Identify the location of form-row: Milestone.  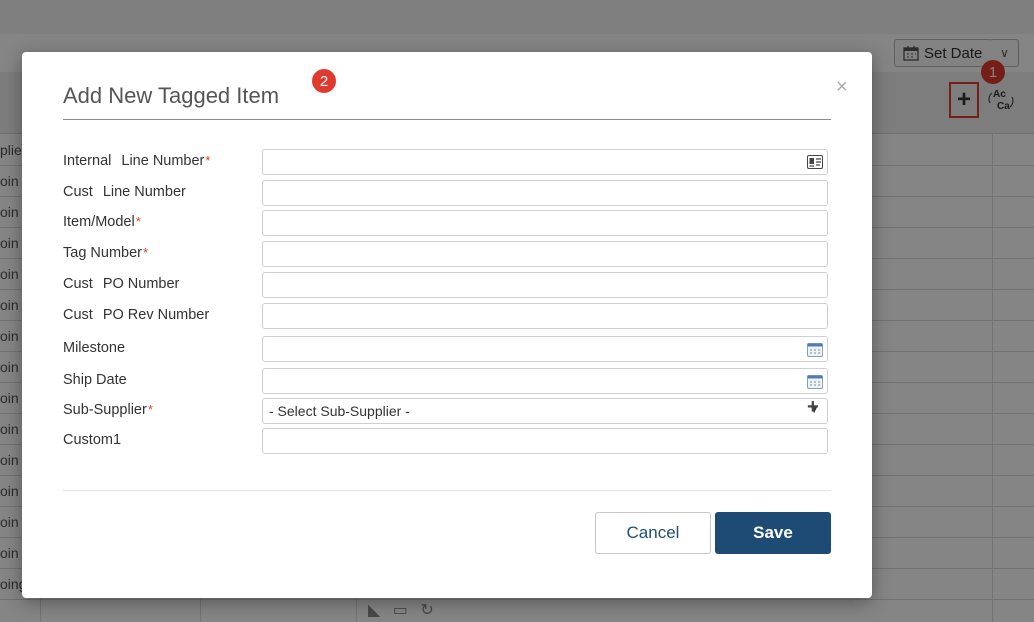
(447, 349).